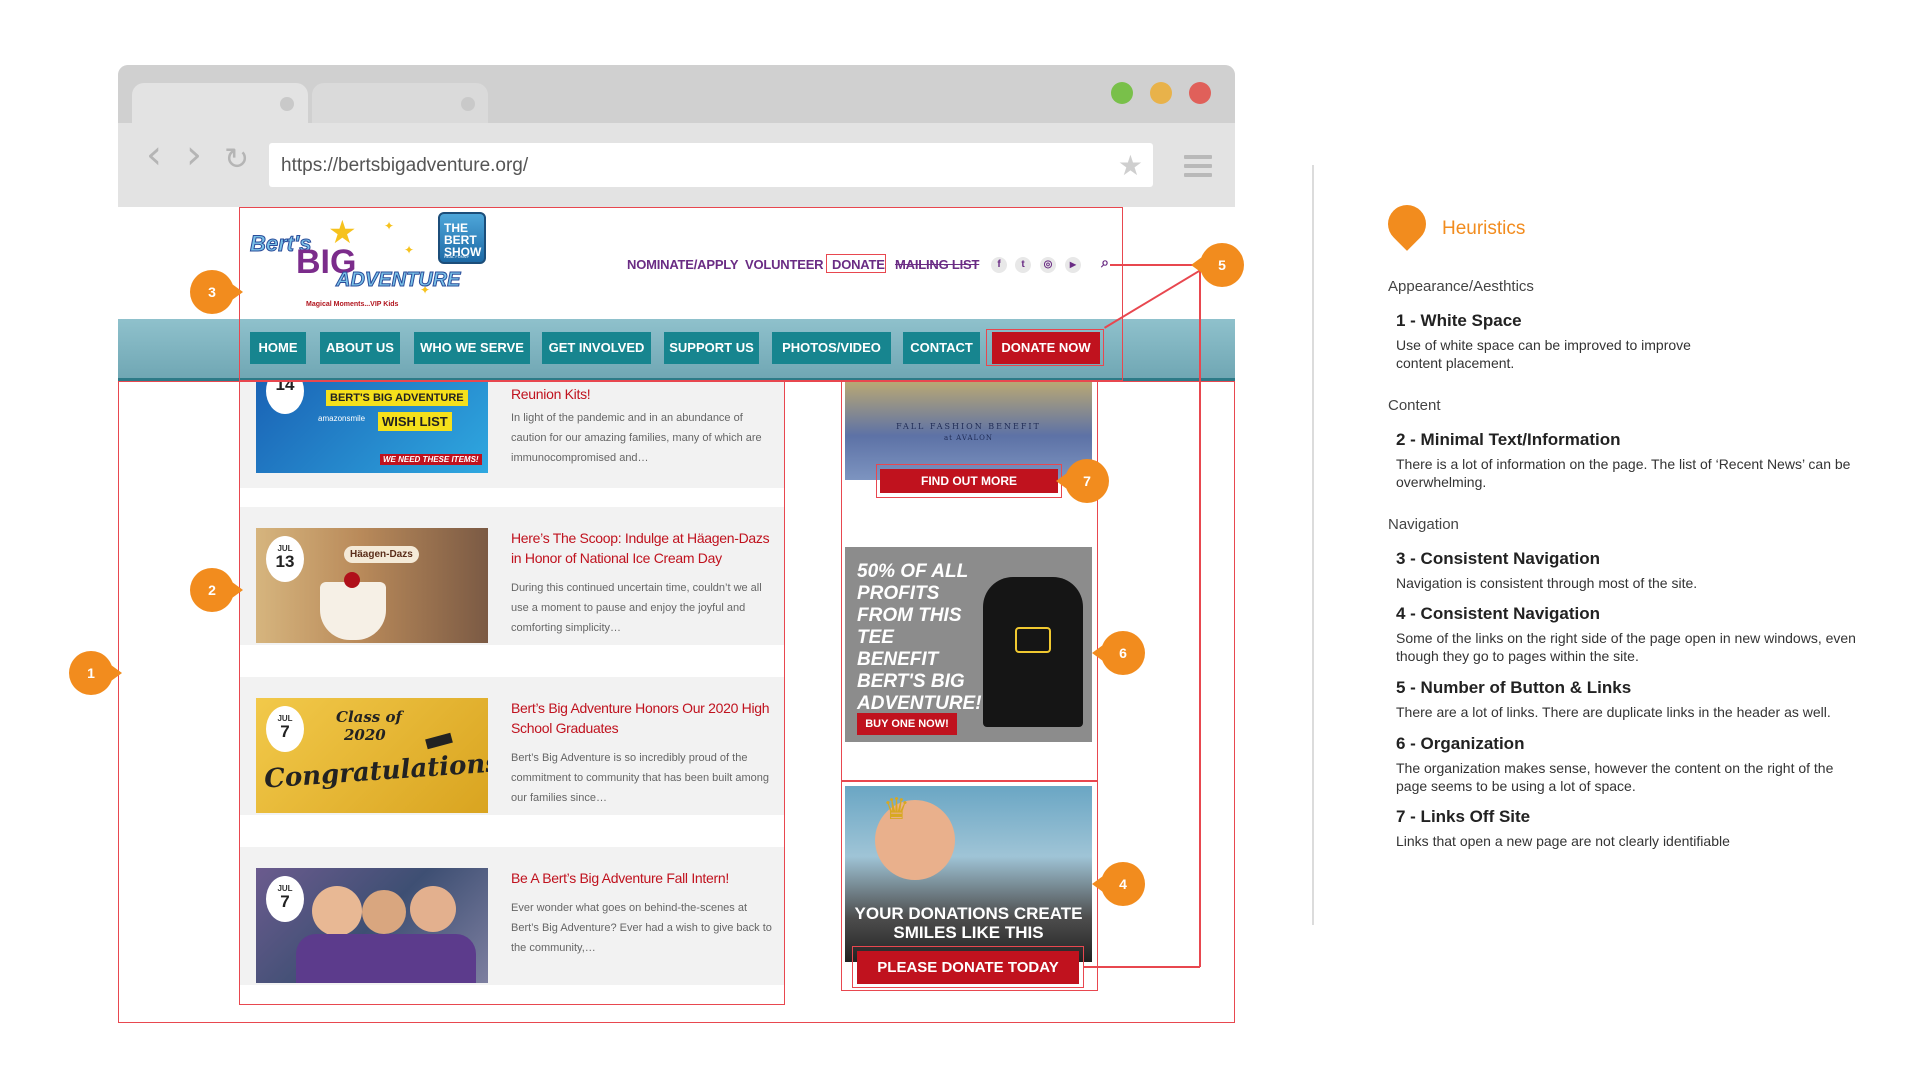 Image resolution: width=1920 pixels, height=1080 pixels. I want to click on browser-menu-icon, so click(1198, 168).